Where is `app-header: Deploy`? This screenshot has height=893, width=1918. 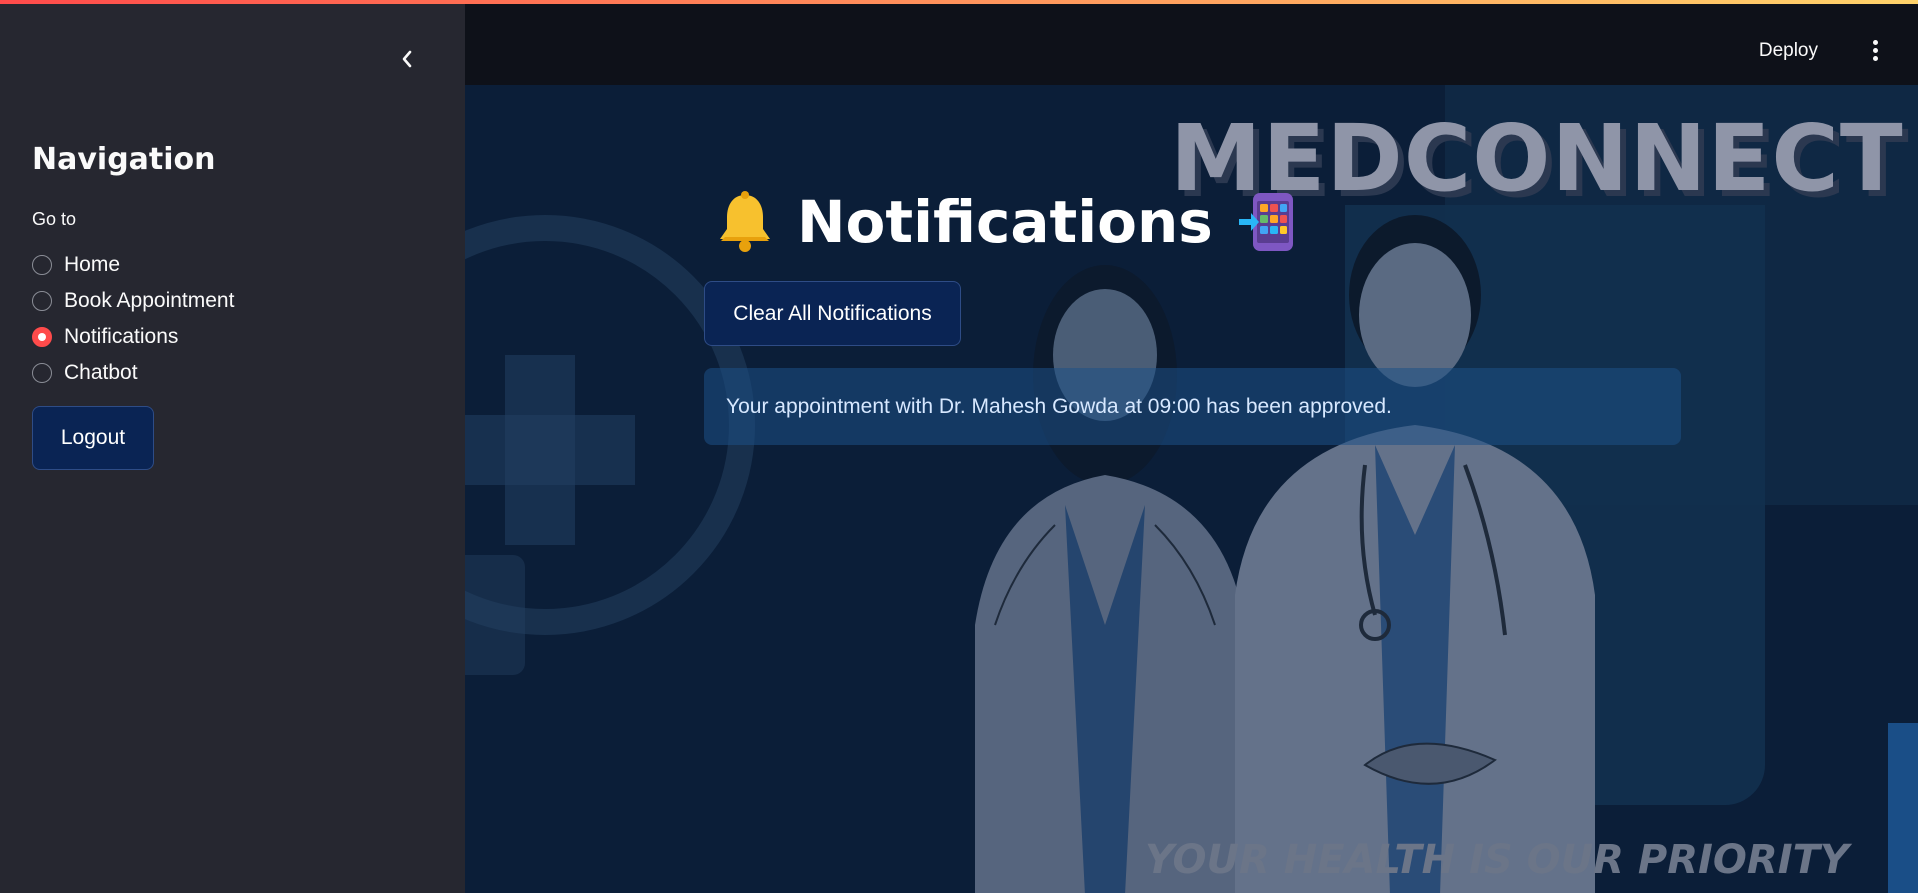
app-header: Deploy is located at coordinates (1191, 44).